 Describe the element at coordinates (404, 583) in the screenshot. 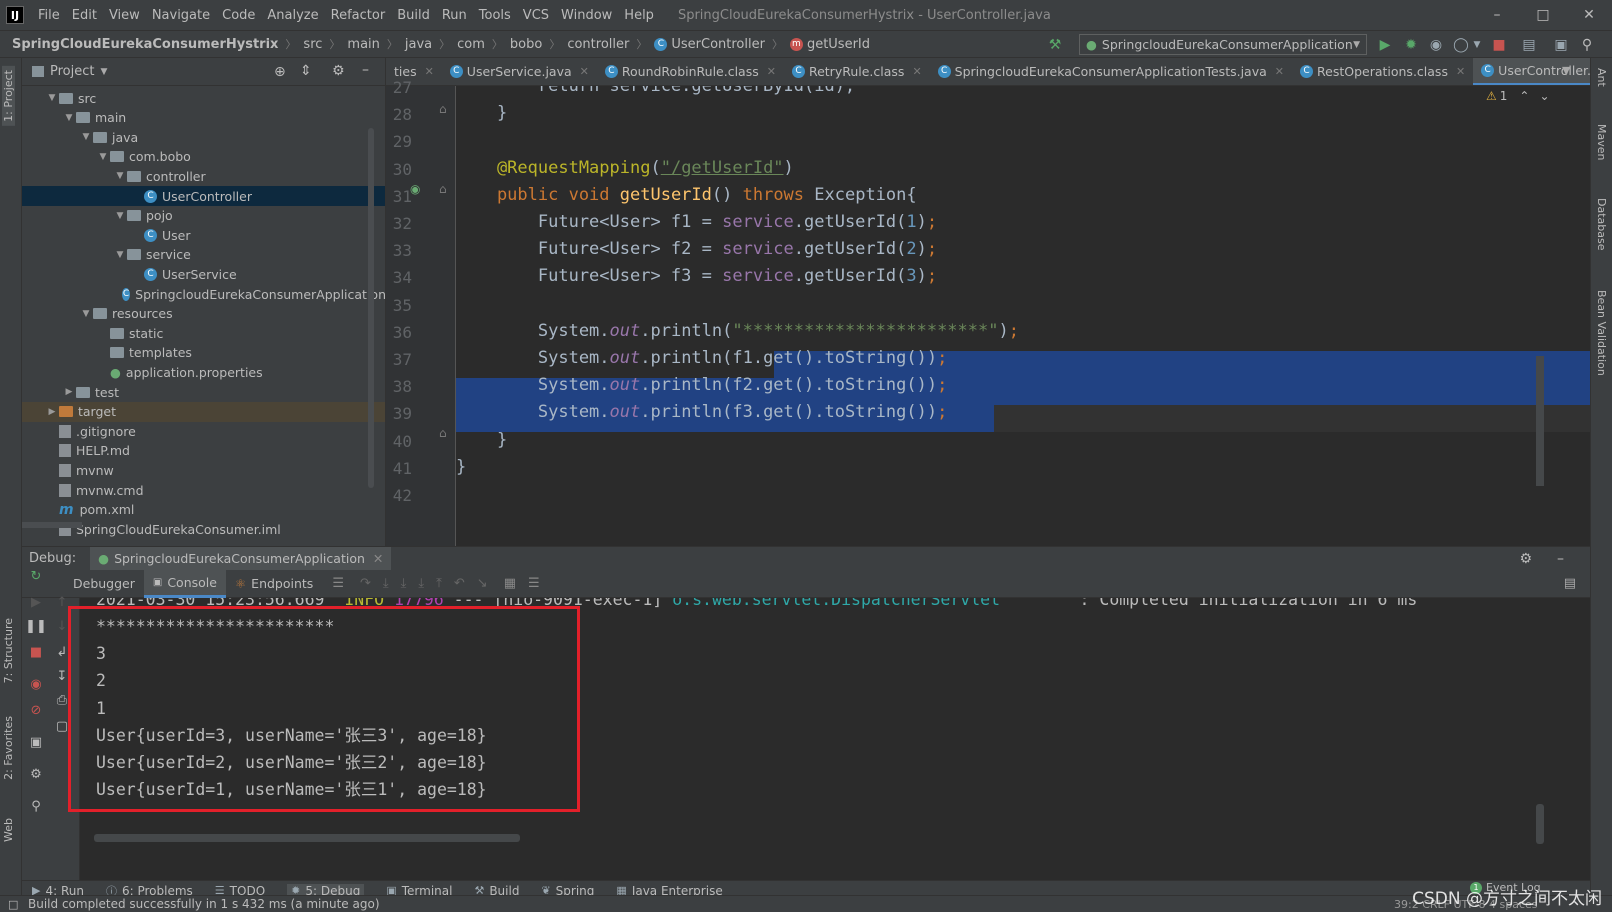

I see `step-into-icon: ⤓` at that location.